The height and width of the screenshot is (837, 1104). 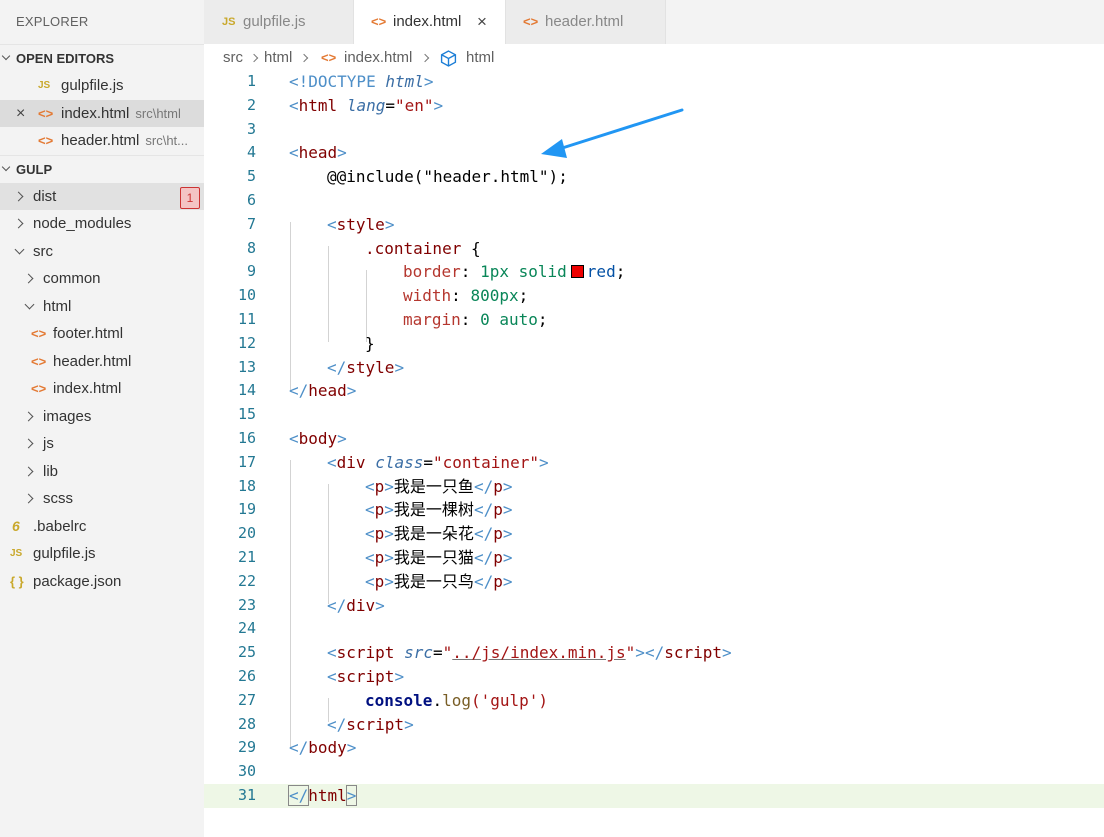 What do you see at coordinates (654, 82) in the screenshot?
I see `code-line: 1 <!DOCTYPE html>` at bounding box center [654, 82].